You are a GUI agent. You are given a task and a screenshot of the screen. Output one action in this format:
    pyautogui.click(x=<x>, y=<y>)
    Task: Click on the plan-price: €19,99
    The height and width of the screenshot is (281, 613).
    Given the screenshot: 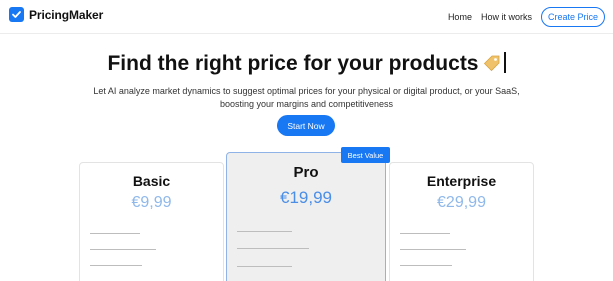 What is the action you would take?
    pyautogui.click(x=306, y=197)
    